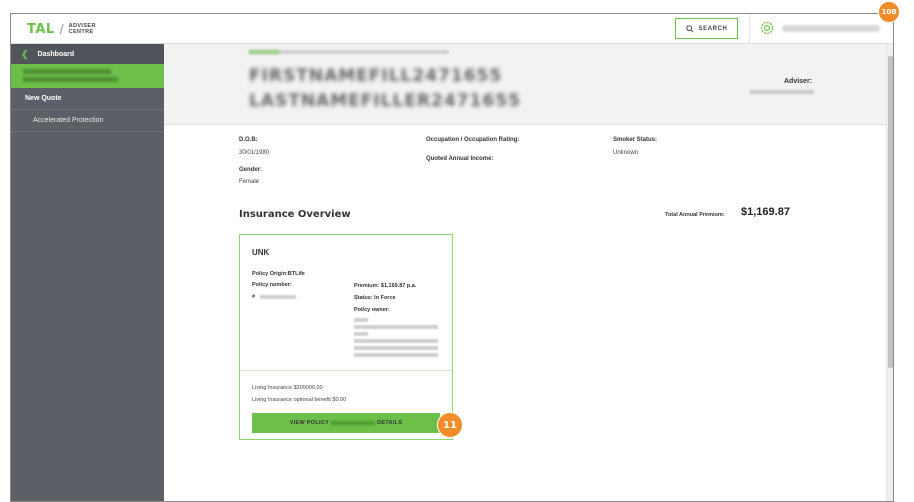 This screenshot has width=914, height=502. I want to click on scrollbar-thumb, so click(890, 212).